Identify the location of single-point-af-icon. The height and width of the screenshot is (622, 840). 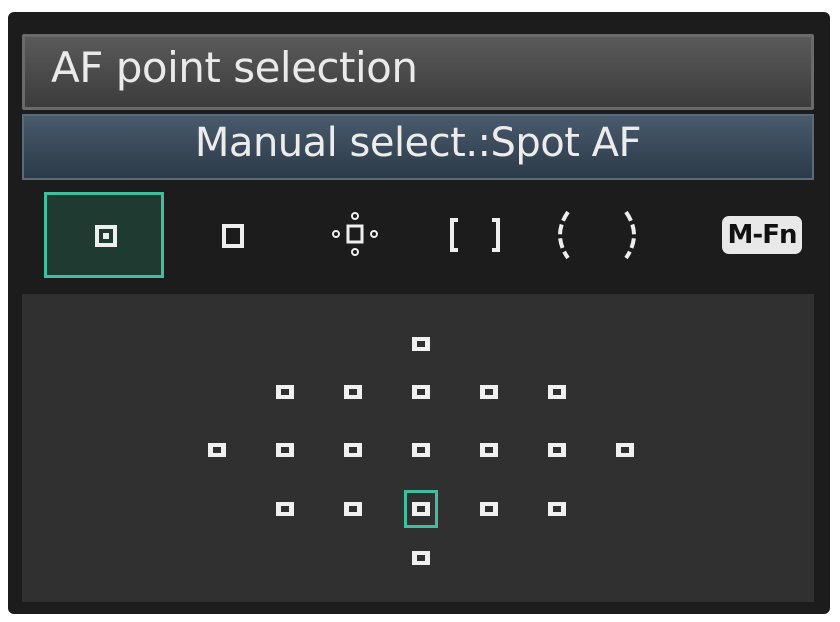
(233, 236).